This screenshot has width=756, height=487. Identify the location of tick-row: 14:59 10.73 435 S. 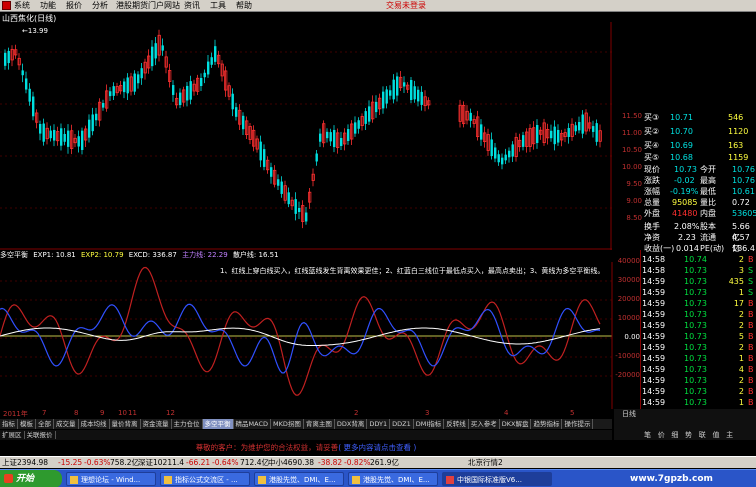
(698, 281).